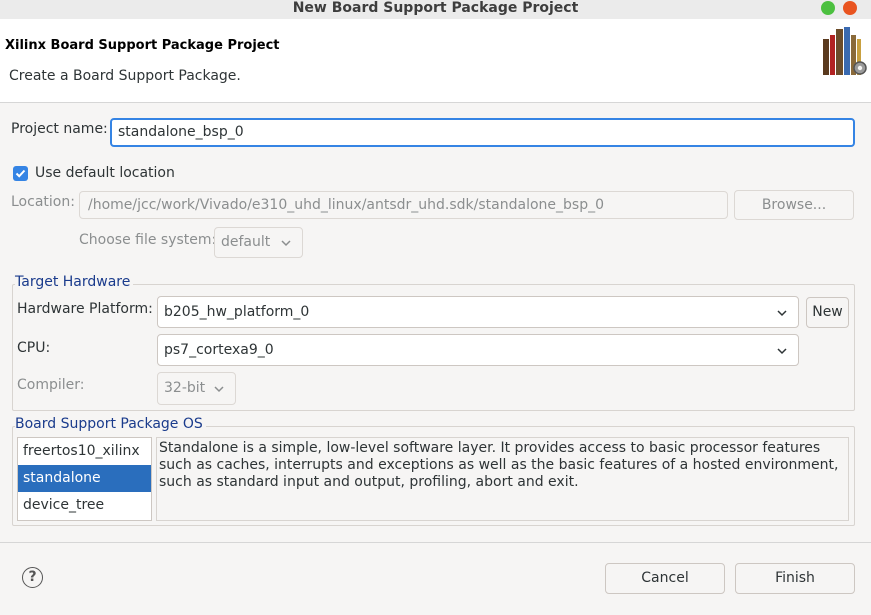 The width and height of the screenshot is (871, 615). Describe the element at coordinates (142, 45) in the screenshot. I see `banner-title: Xilinx Board Support Package Project` at that location.